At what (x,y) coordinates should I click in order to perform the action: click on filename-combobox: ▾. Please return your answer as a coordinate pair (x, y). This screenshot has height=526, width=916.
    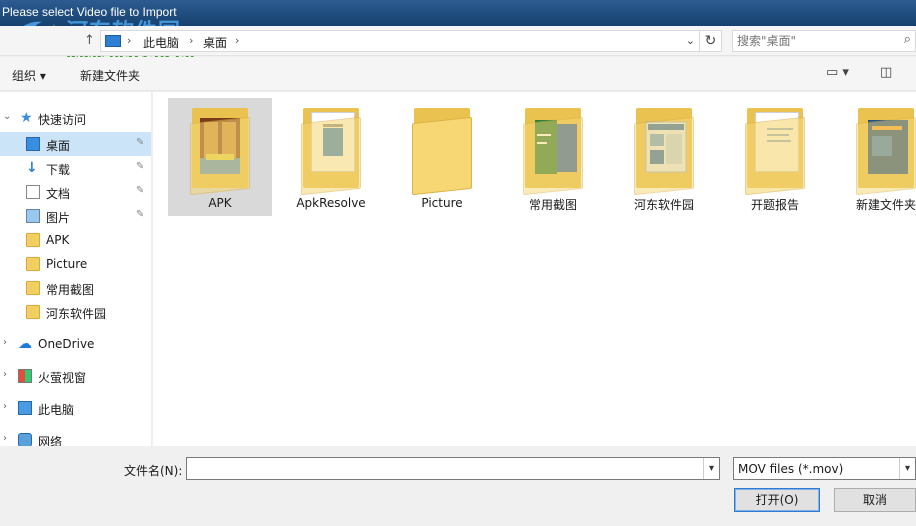
    Looking at the image, I should click on (453, 468).